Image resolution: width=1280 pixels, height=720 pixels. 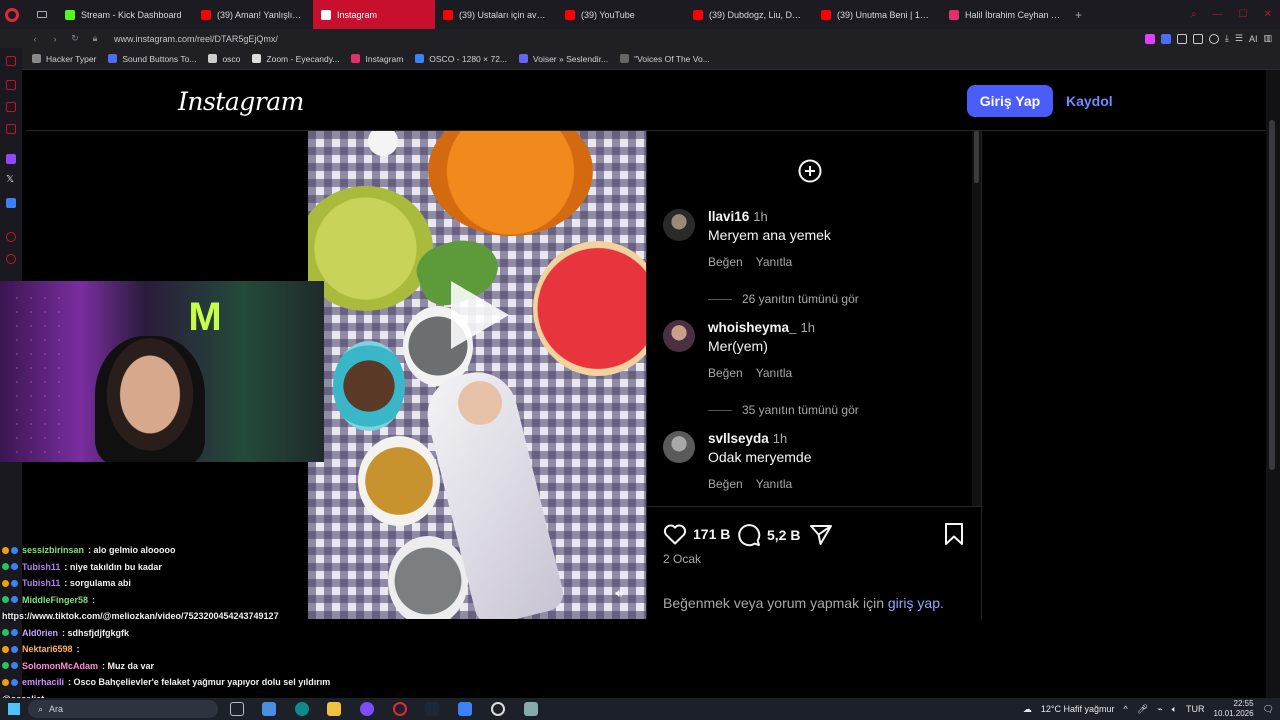 What do you see at coordinates (11, 159) in the screenshot?
I see `twitch-icon` at bounding box center [11, 159].